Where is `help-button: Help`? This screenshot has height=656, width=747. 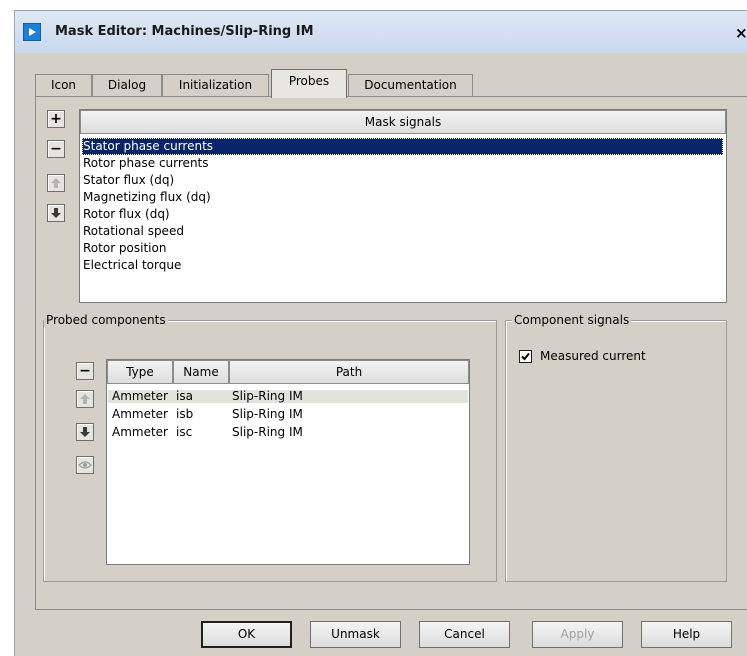 help-button: Help is located at coordinates (686, 634).